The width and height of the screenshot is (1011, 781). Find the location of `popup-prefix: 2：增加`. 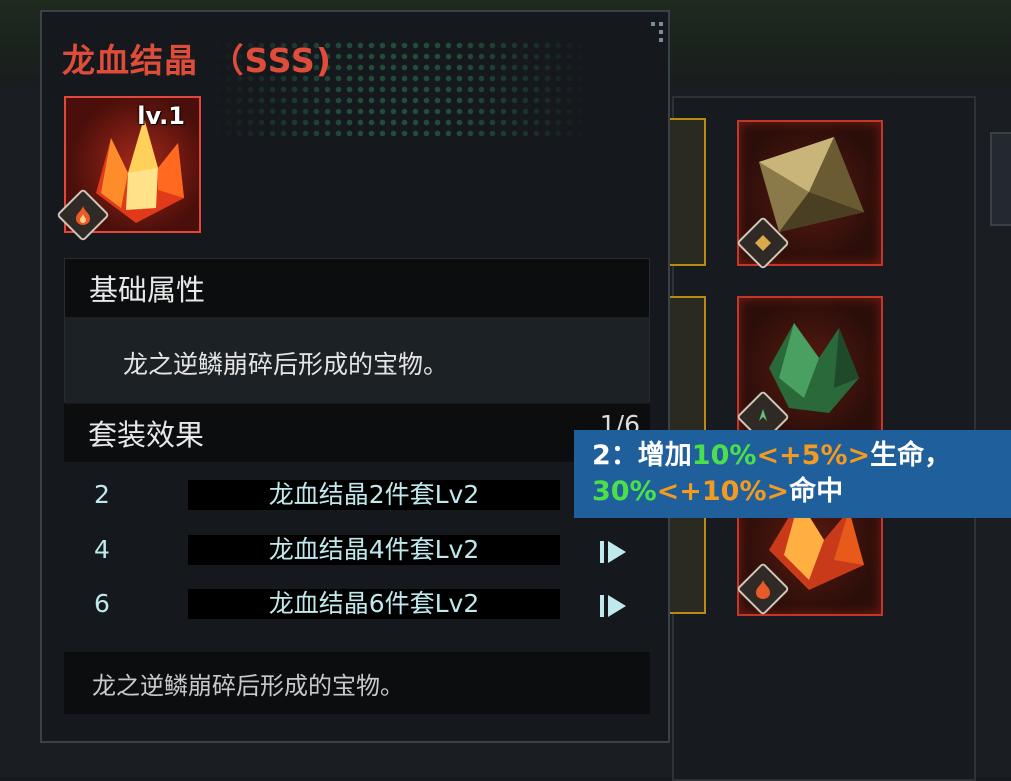

popup-prefix: 2：增加 is located at coordinates (642, 455).